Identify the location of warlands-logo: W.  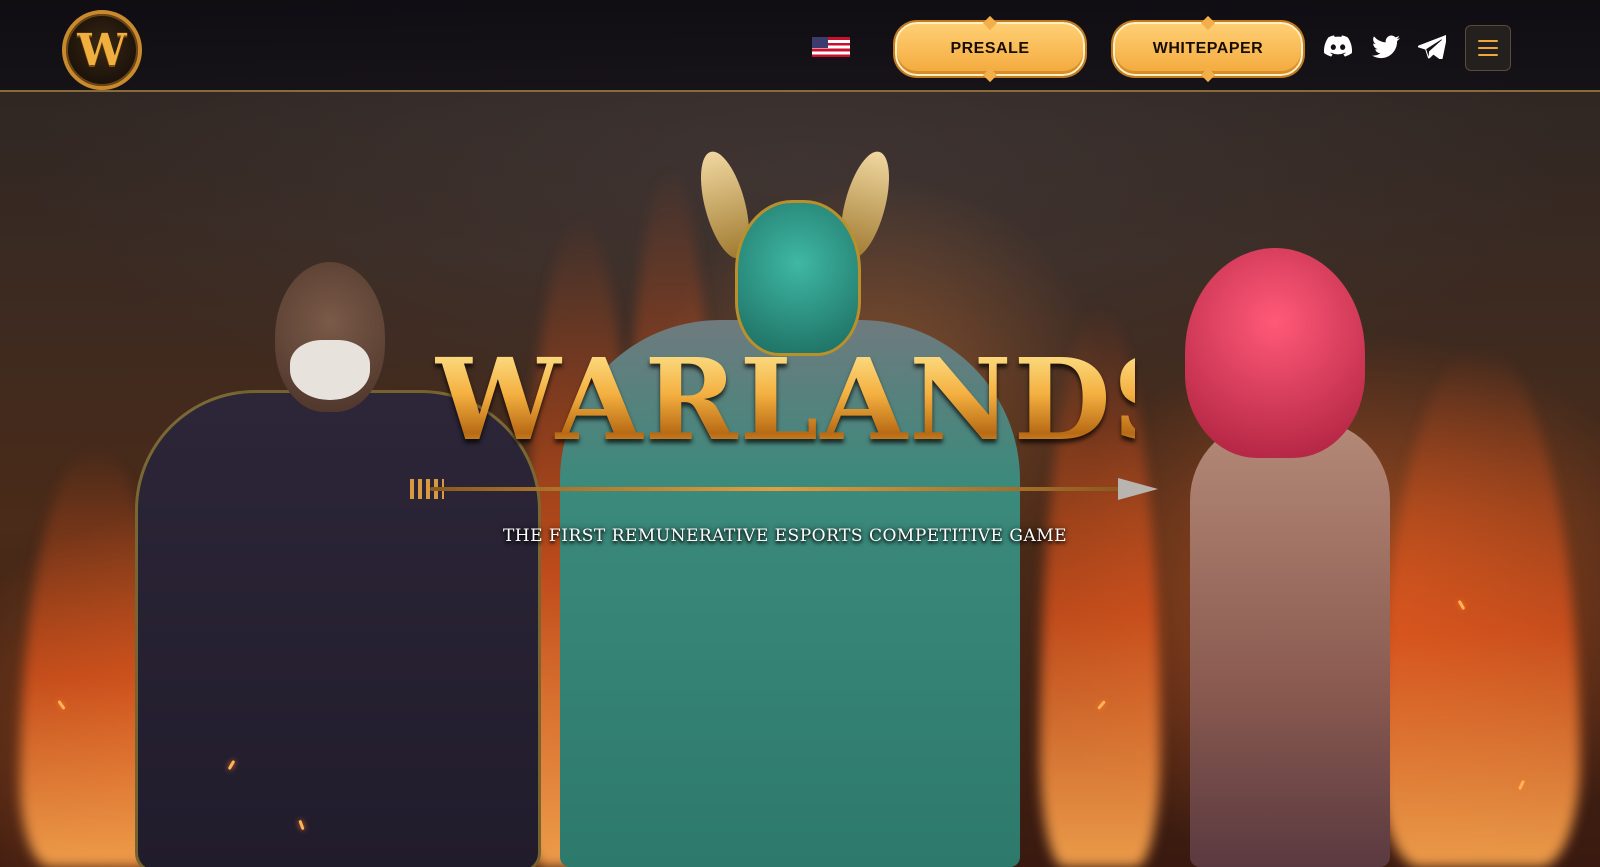
(102, 50).